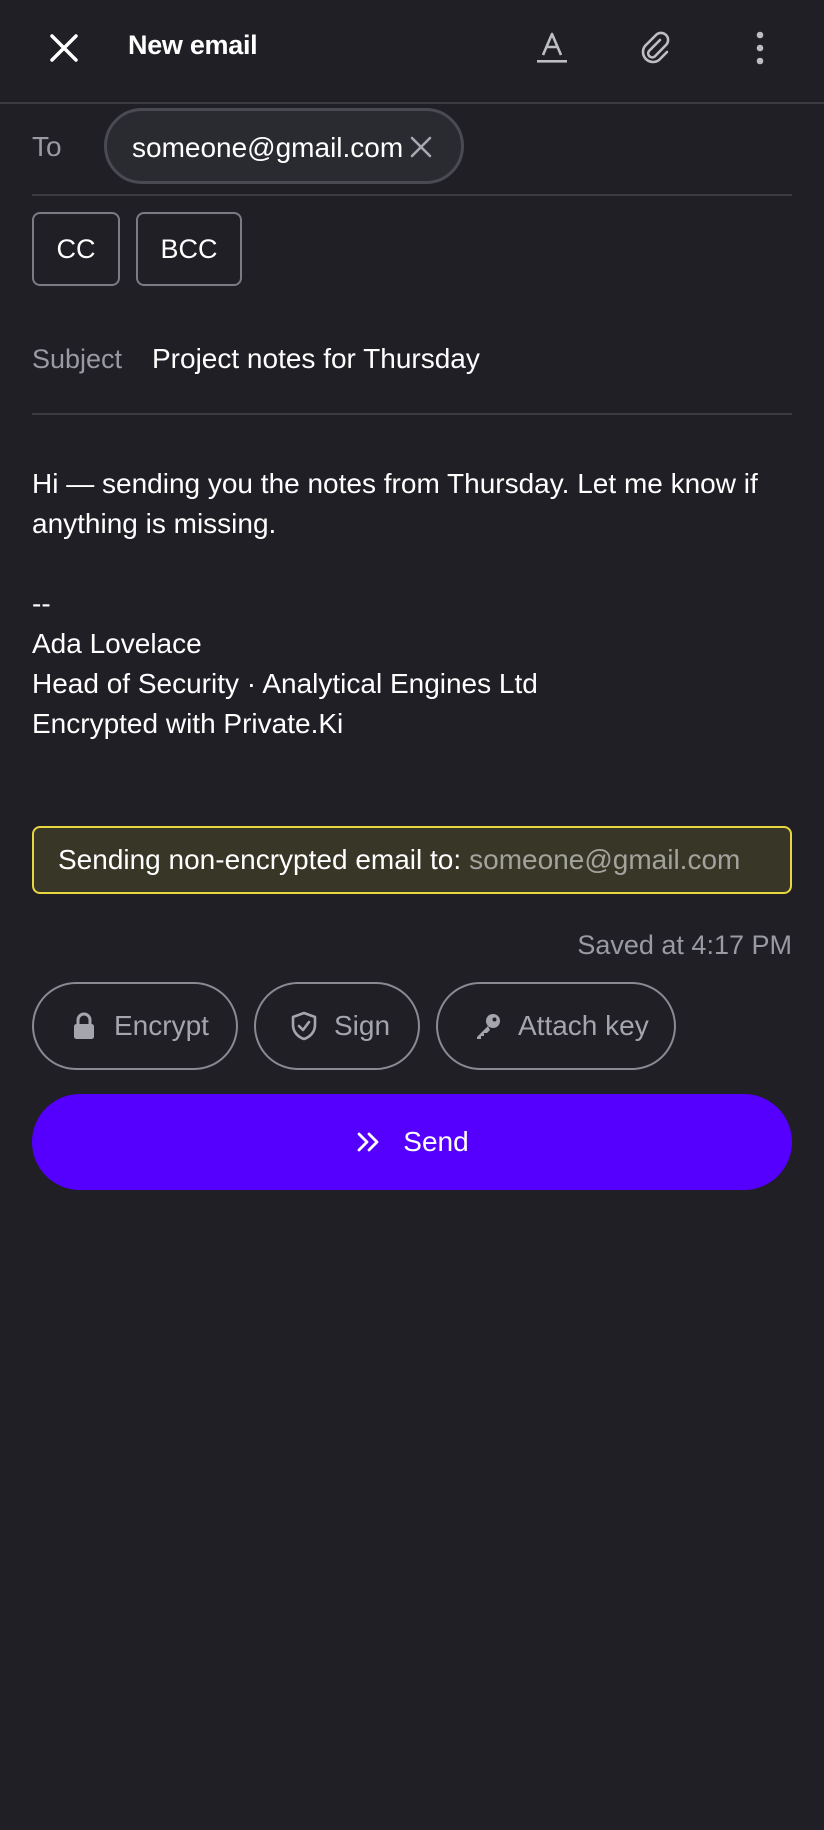 This screenshot has width=824, height=1830. Describe the element at coordinates (436, 1141) in the screenshot. I see `send-label: Send` at that location.